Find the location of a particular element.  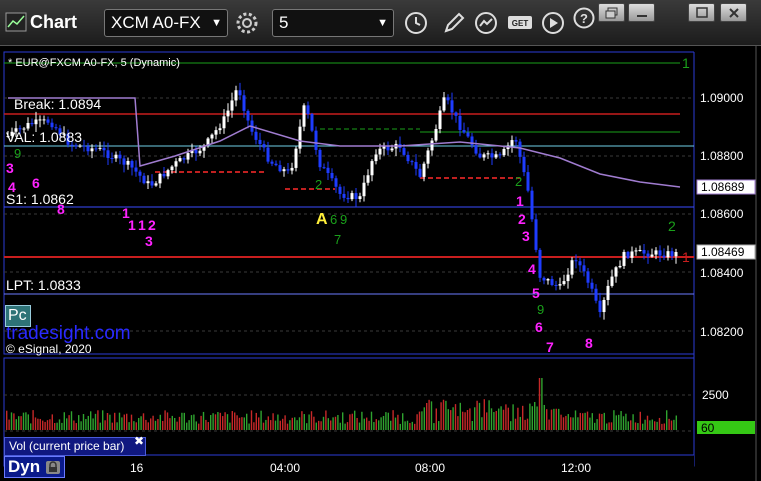

svg-text: GET is located at coordinates (520, 23).